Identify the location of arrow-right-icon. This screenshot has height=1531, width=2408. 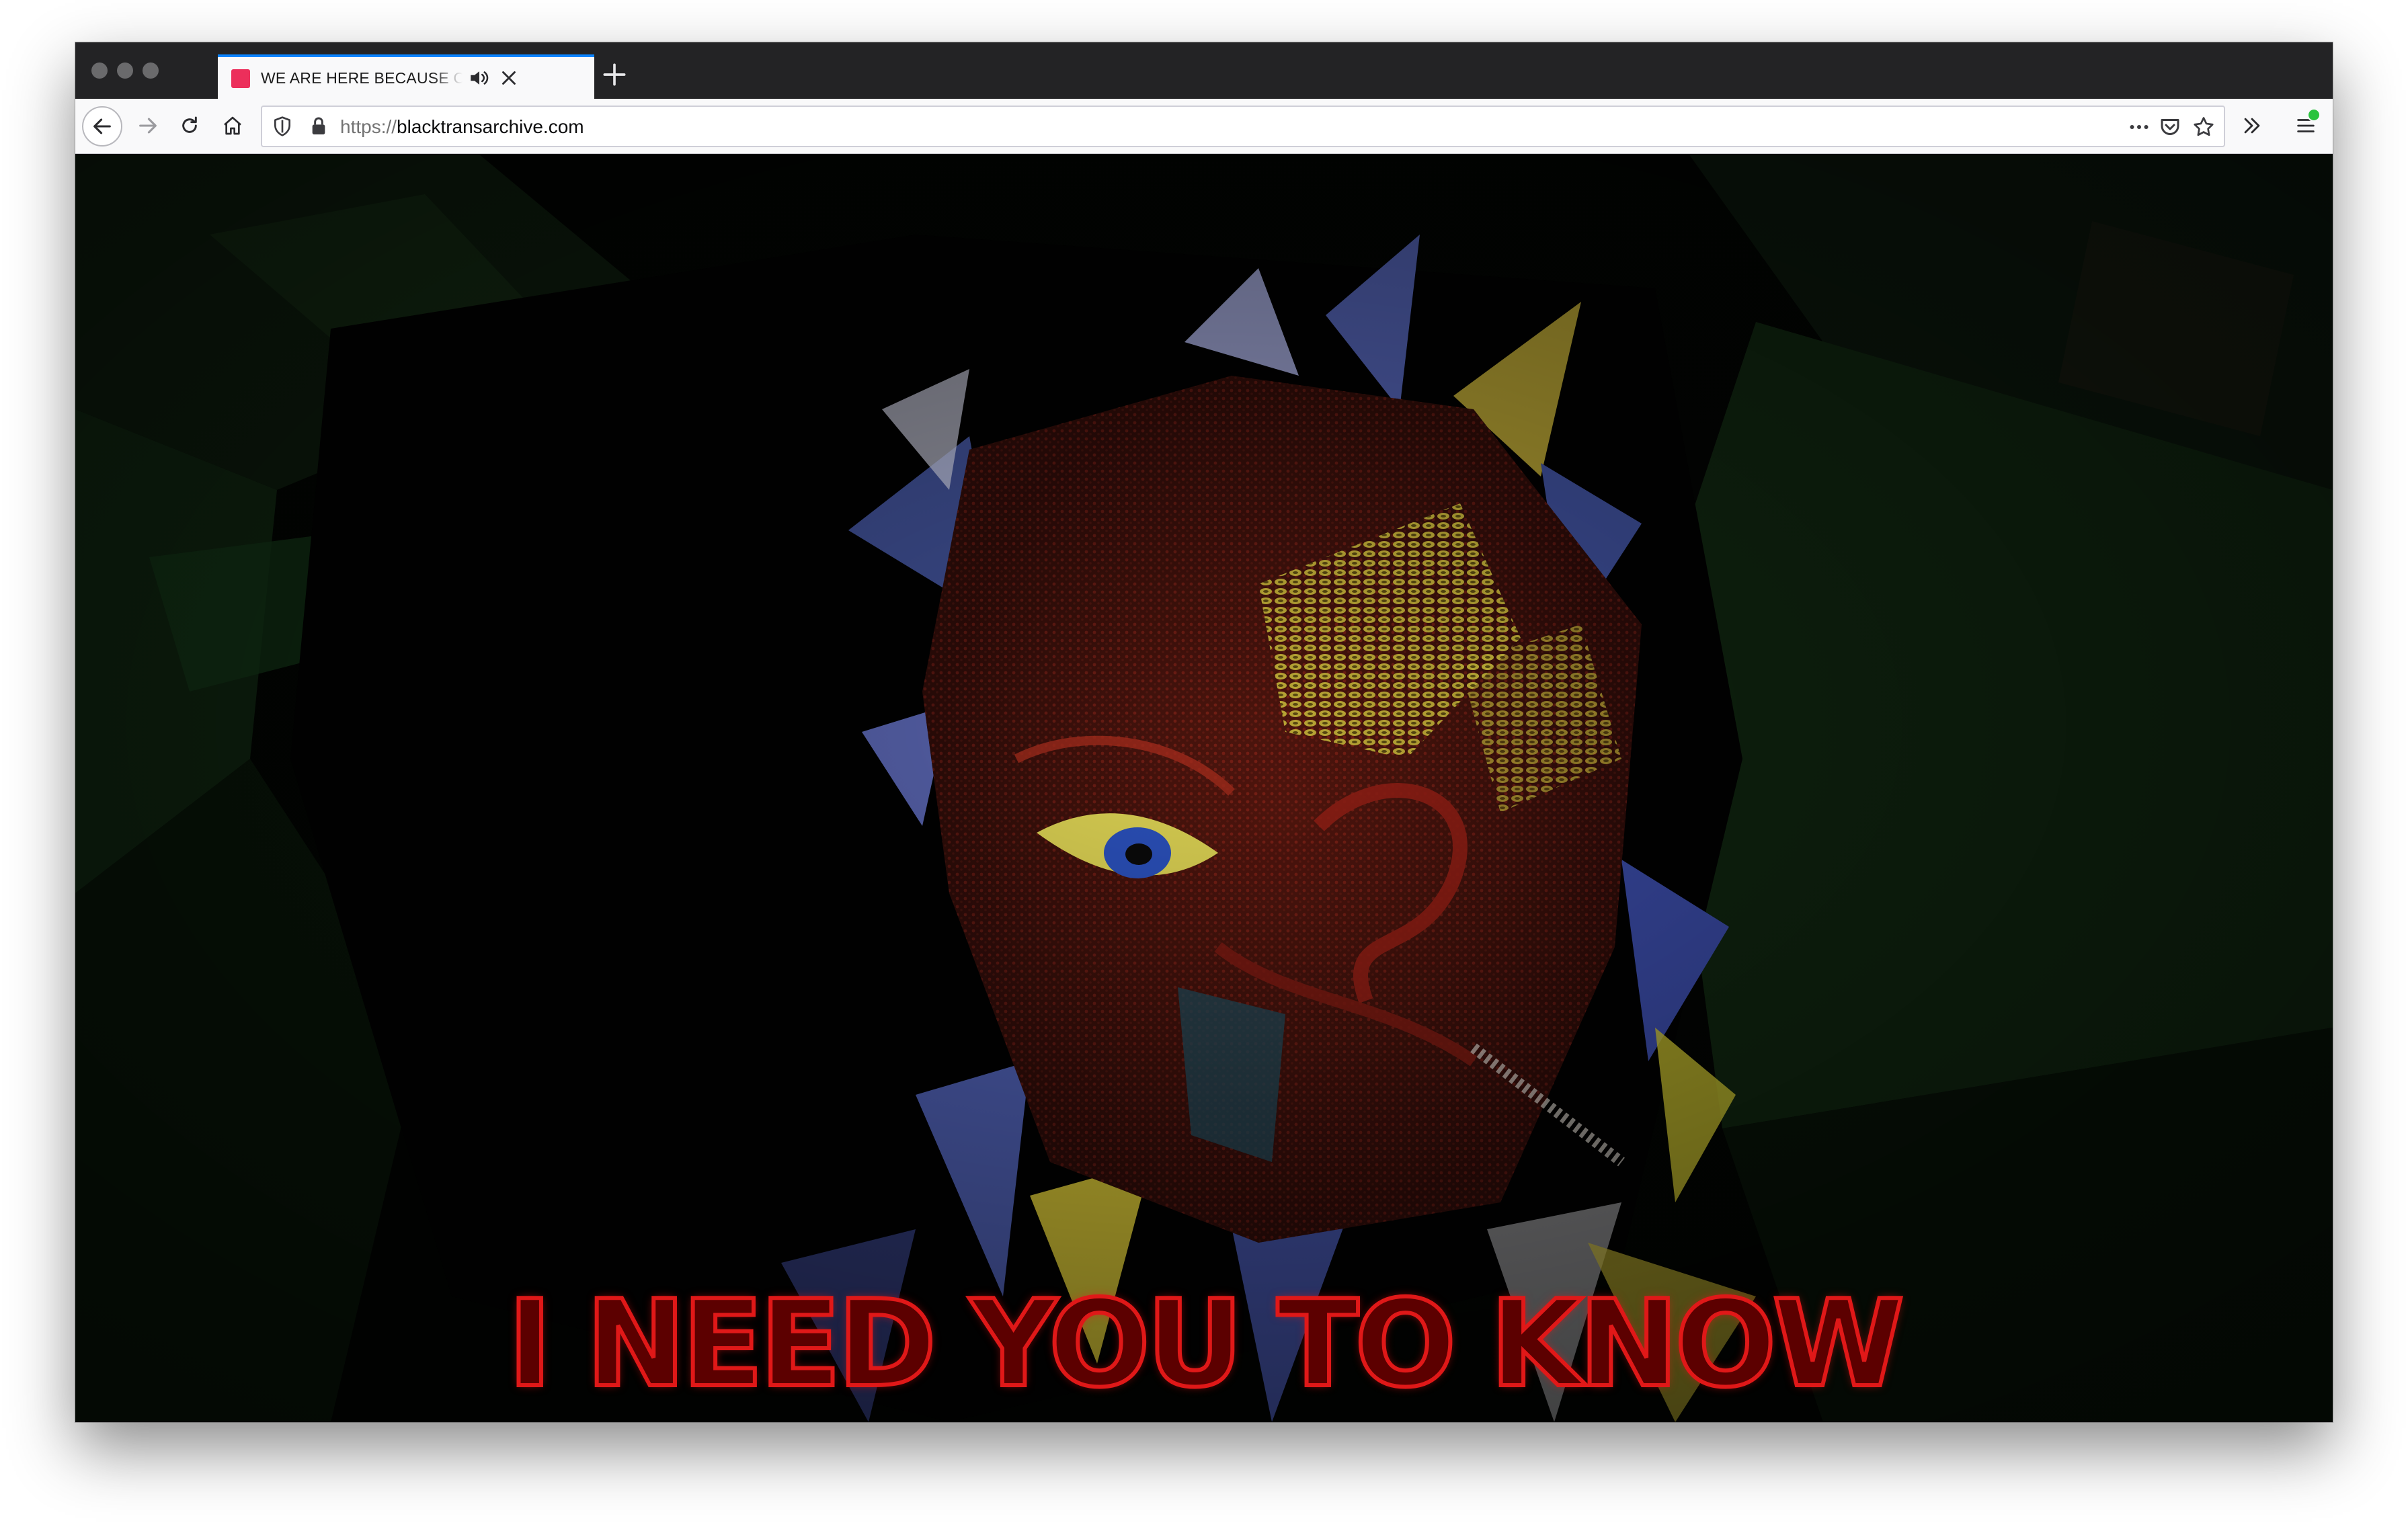
(148, 126).